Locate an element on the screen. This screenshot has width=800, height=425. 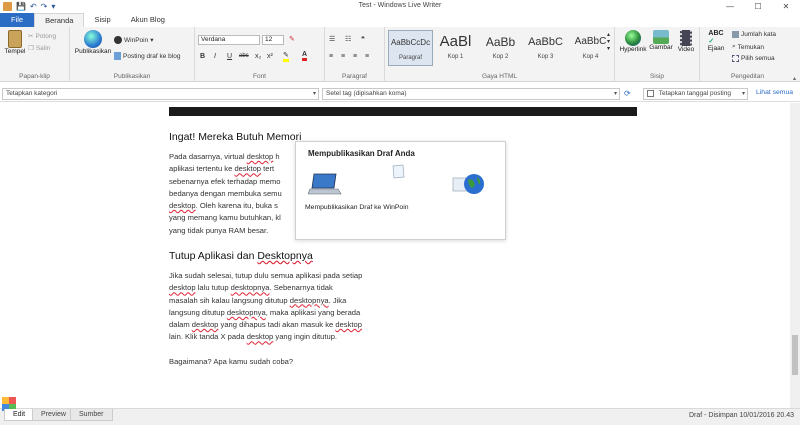
article-heading-1: Ingat! Mereka Butuh Memori is located at coordinates (235, 137).